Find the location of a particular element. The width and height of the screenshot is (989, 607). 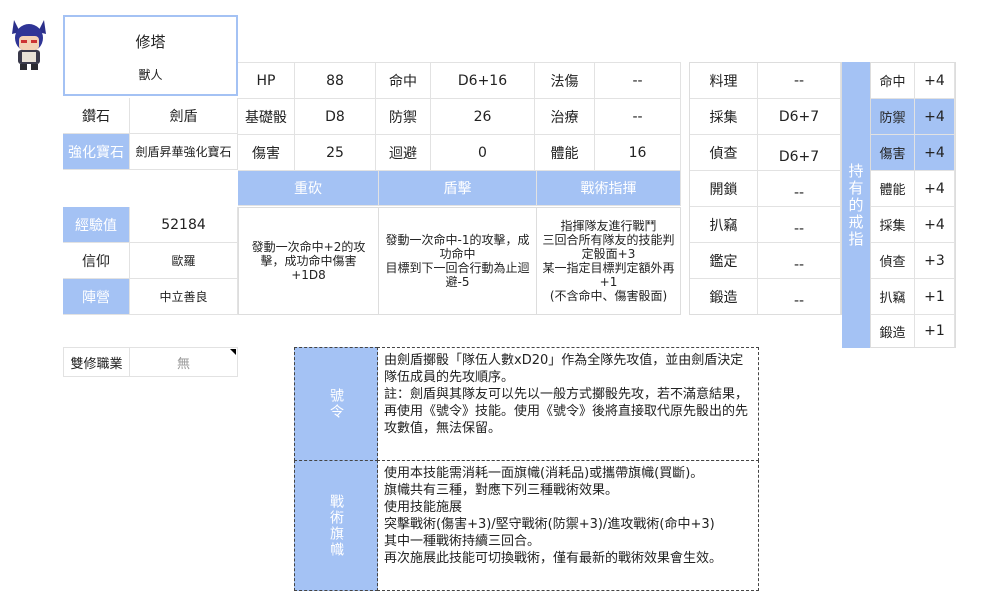

dual-class-label: 雙修職業 is located at coordinates (96, 362).